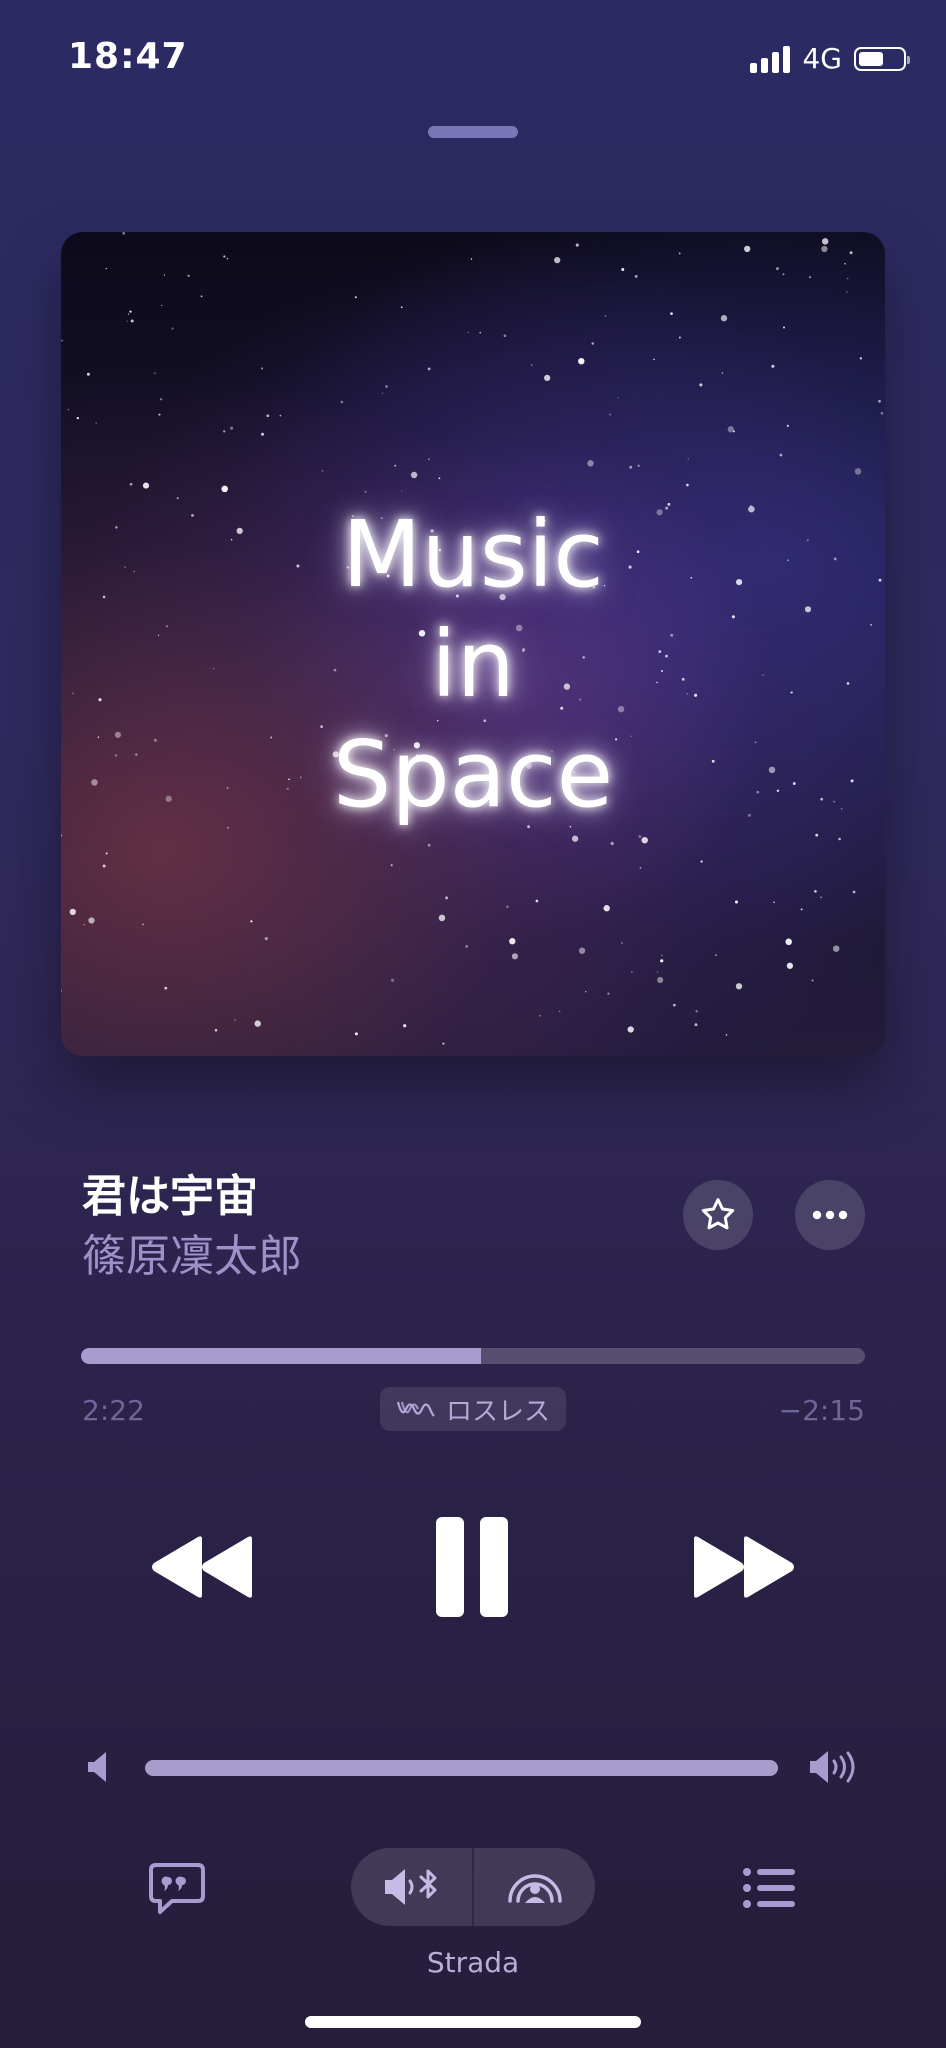  I want to click on audio-output-group, so click(473, 1887).